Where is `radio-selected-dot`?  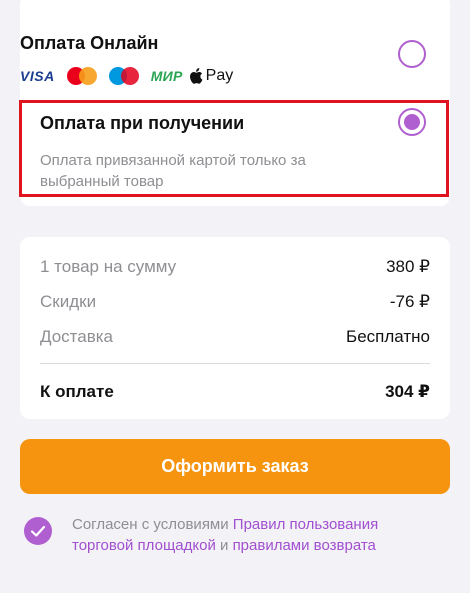
radio-selected-dot is located at coordinates (412, 122).